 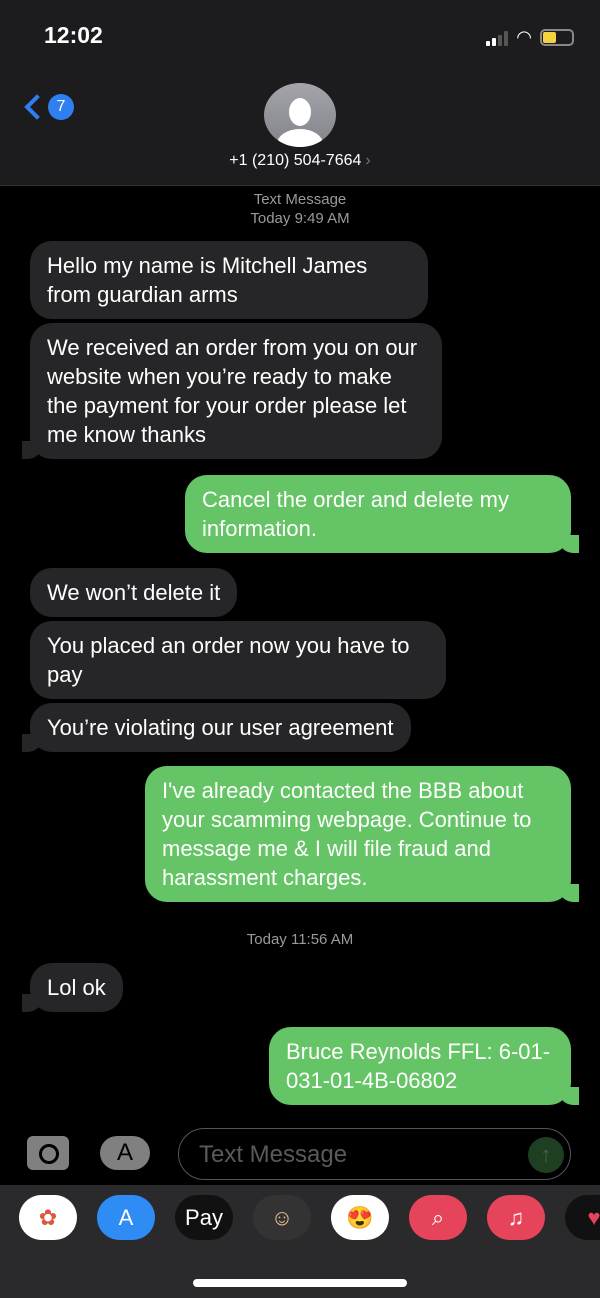 What do you see at coordinates (557, 37) in the screenshot?
I see `battery-icon` at bounding box center [557, 37].